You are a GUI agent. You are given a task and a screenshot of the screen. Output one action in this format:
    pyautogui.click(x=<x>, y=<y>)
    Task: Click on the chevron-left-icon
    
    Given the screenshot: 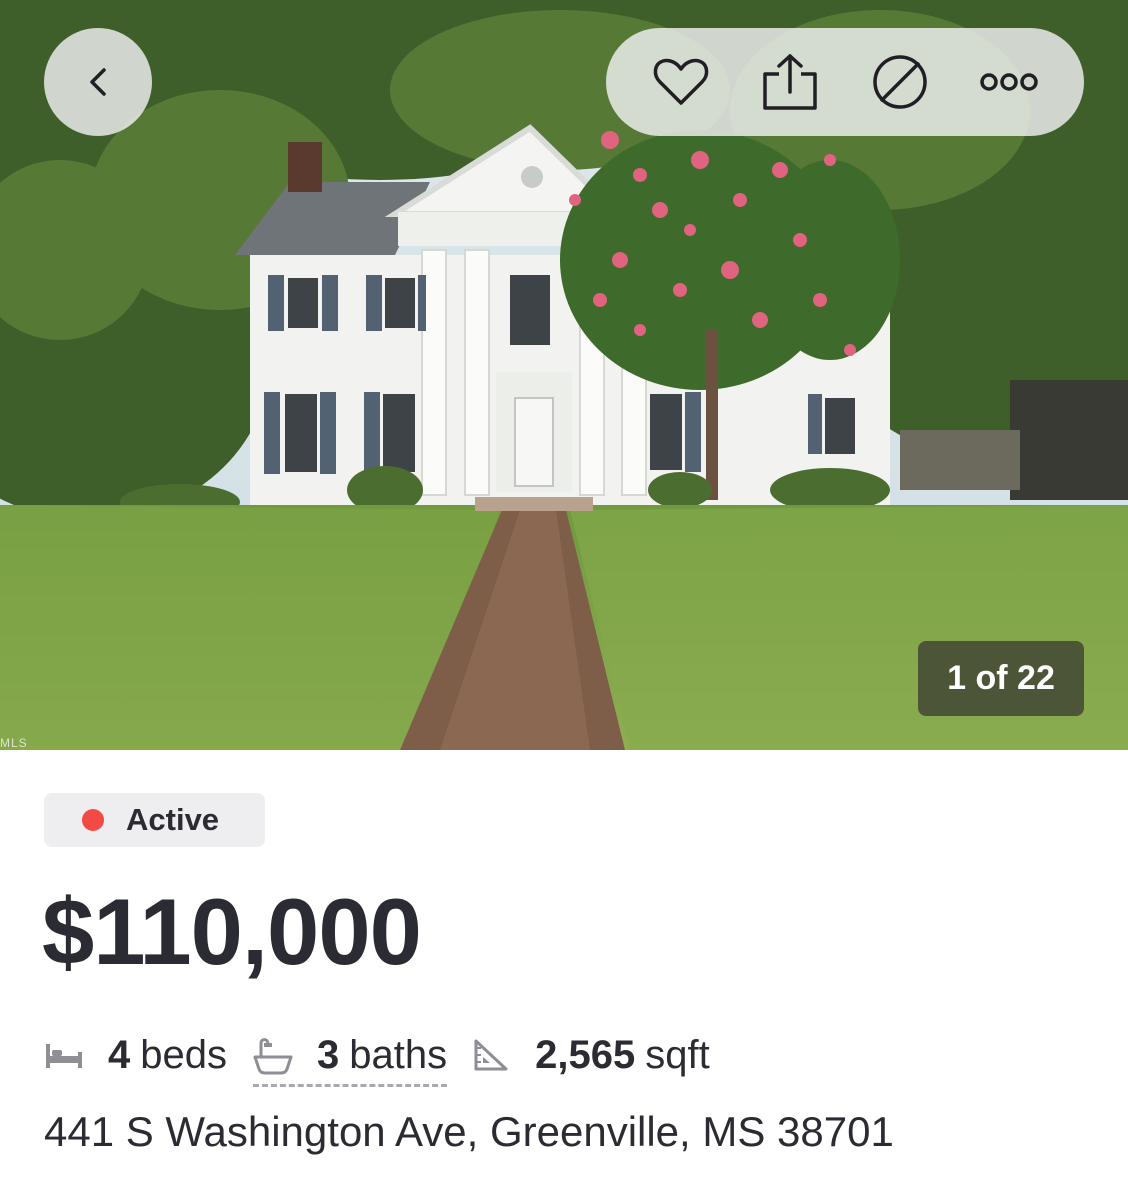 What is the action you would take?
    pyautogui.click(x=98, y=82)
    